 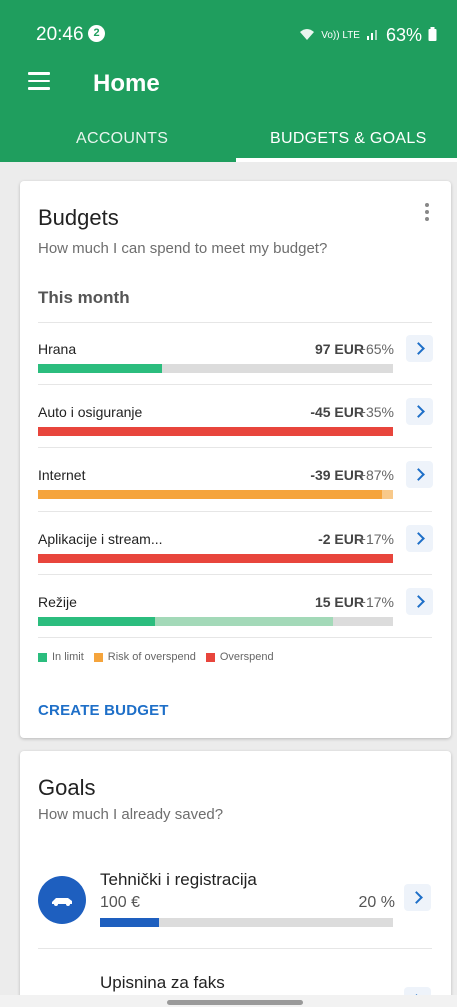 What do you see at coordinates (235, 1002) in the screenshot?
I see `home-gesture-bar` at bounding box center [235, 1002].